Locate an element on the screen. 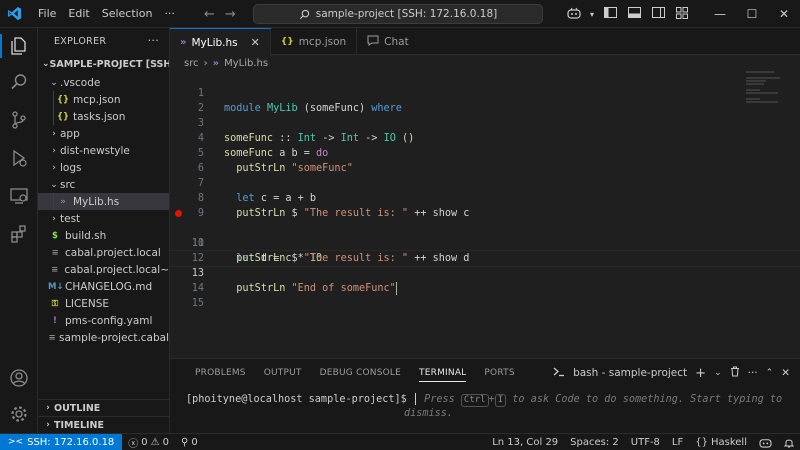  shell-file-icon: $ is located at coordinates (55, 235).